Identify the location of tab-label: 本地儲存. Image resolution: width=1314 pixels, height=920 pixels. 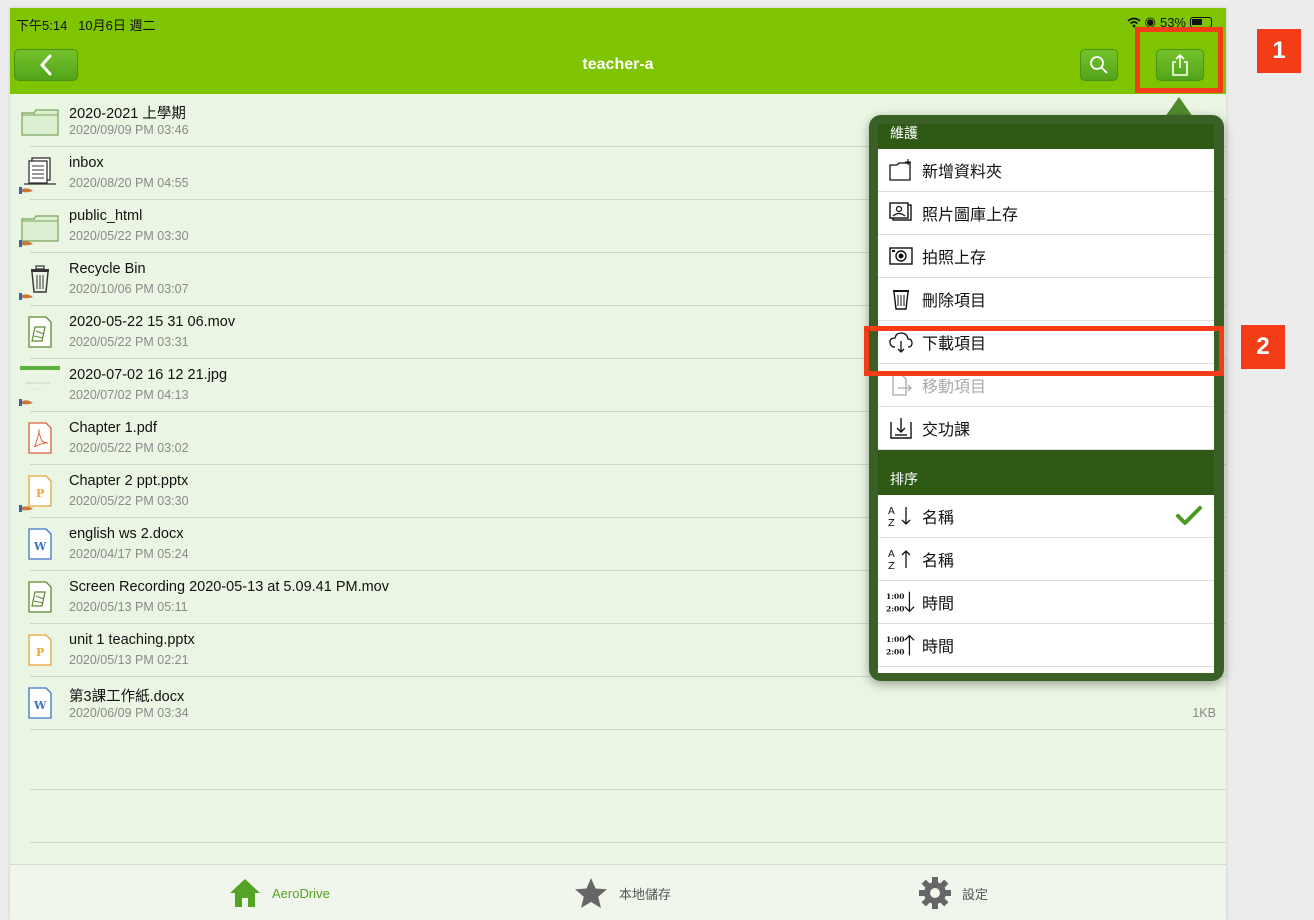
(645, 894).